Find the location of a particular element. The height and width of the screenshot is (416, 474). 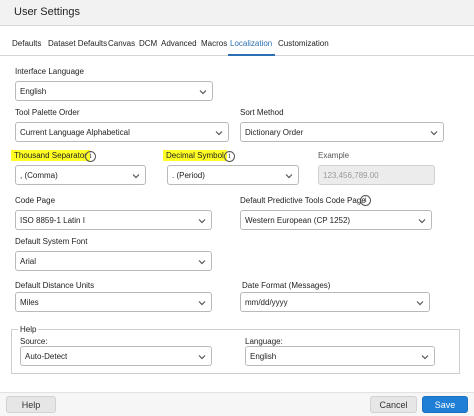

tab-dataset-defaults: Dataset Defaults is located at coordinates (77, 43).